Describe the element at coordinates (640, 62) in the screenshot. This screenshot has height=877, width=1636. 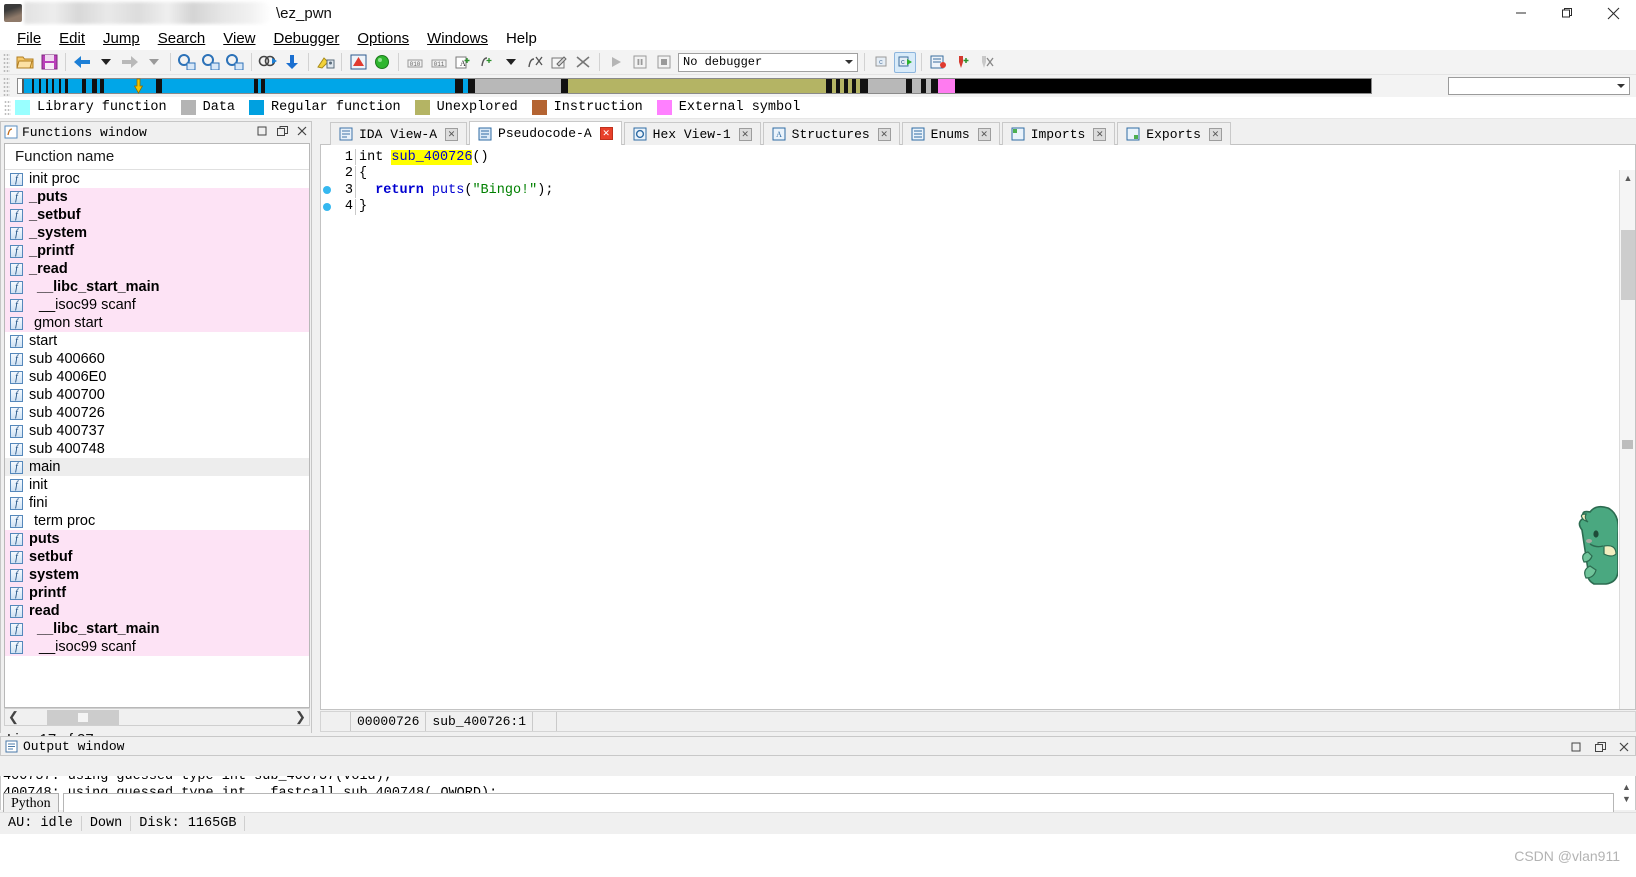
I see `debug-pause-icon` at that location.